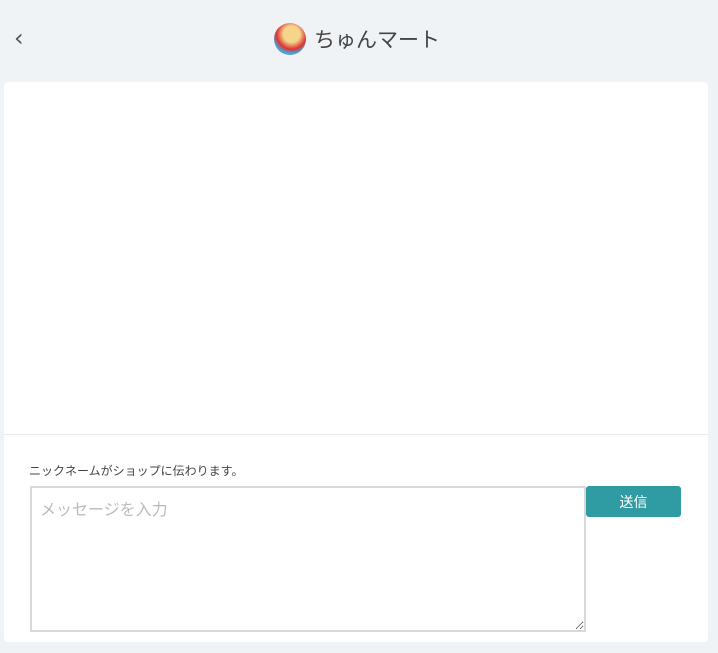 This screenshot has height=653, width=718. I want to click on nickname-note: ニックネームがショップに伝わります。, so click(136, 471).